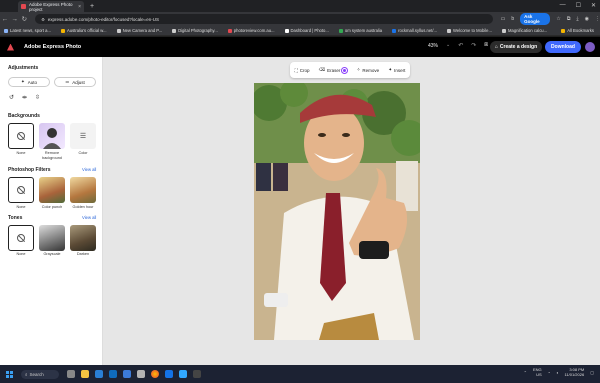 The width and height of the screenshot is (600, 383). What do you see at coordinates (83, 207) in the screenshot?
I see `thumb-label: Golden hour` at bounding box center [83, 207].